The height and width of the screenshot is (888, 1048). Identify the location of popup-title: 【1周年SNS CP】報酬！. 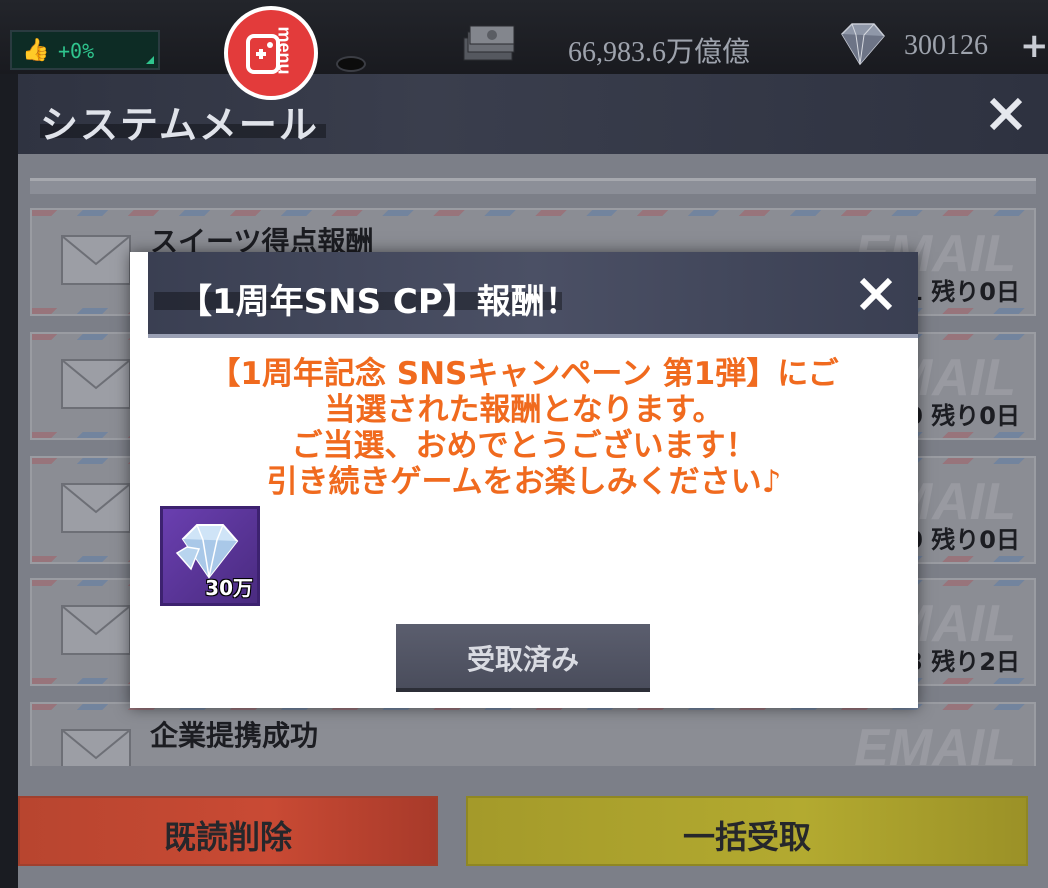
(378, 302).